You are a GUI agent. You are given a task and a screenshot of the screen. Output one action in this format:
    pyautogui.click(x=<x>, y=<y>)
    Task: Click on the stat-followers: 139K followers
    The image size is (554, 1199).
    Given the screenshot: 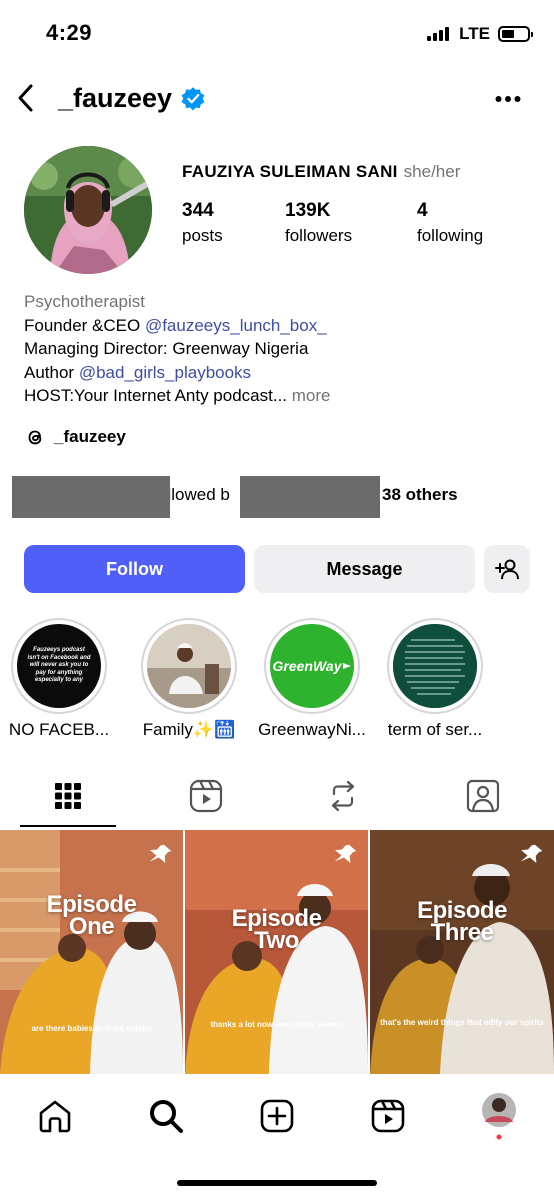 What is the action you would take?
    pyautogui.click(x=318, y=223)
    